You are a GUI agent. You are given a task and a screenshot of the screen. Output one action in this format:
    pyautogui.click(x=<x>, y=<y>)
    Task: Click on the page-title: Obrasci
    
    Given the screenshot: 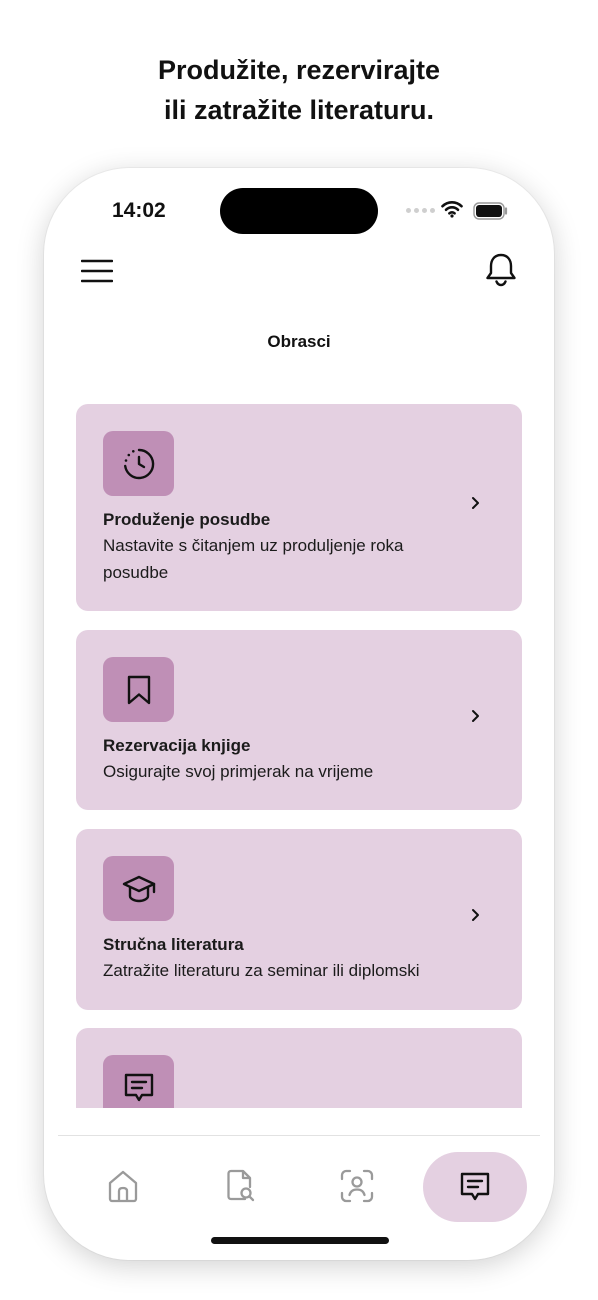 What is the action you would take?
    pyautogui.click(x=299, y=341)
    